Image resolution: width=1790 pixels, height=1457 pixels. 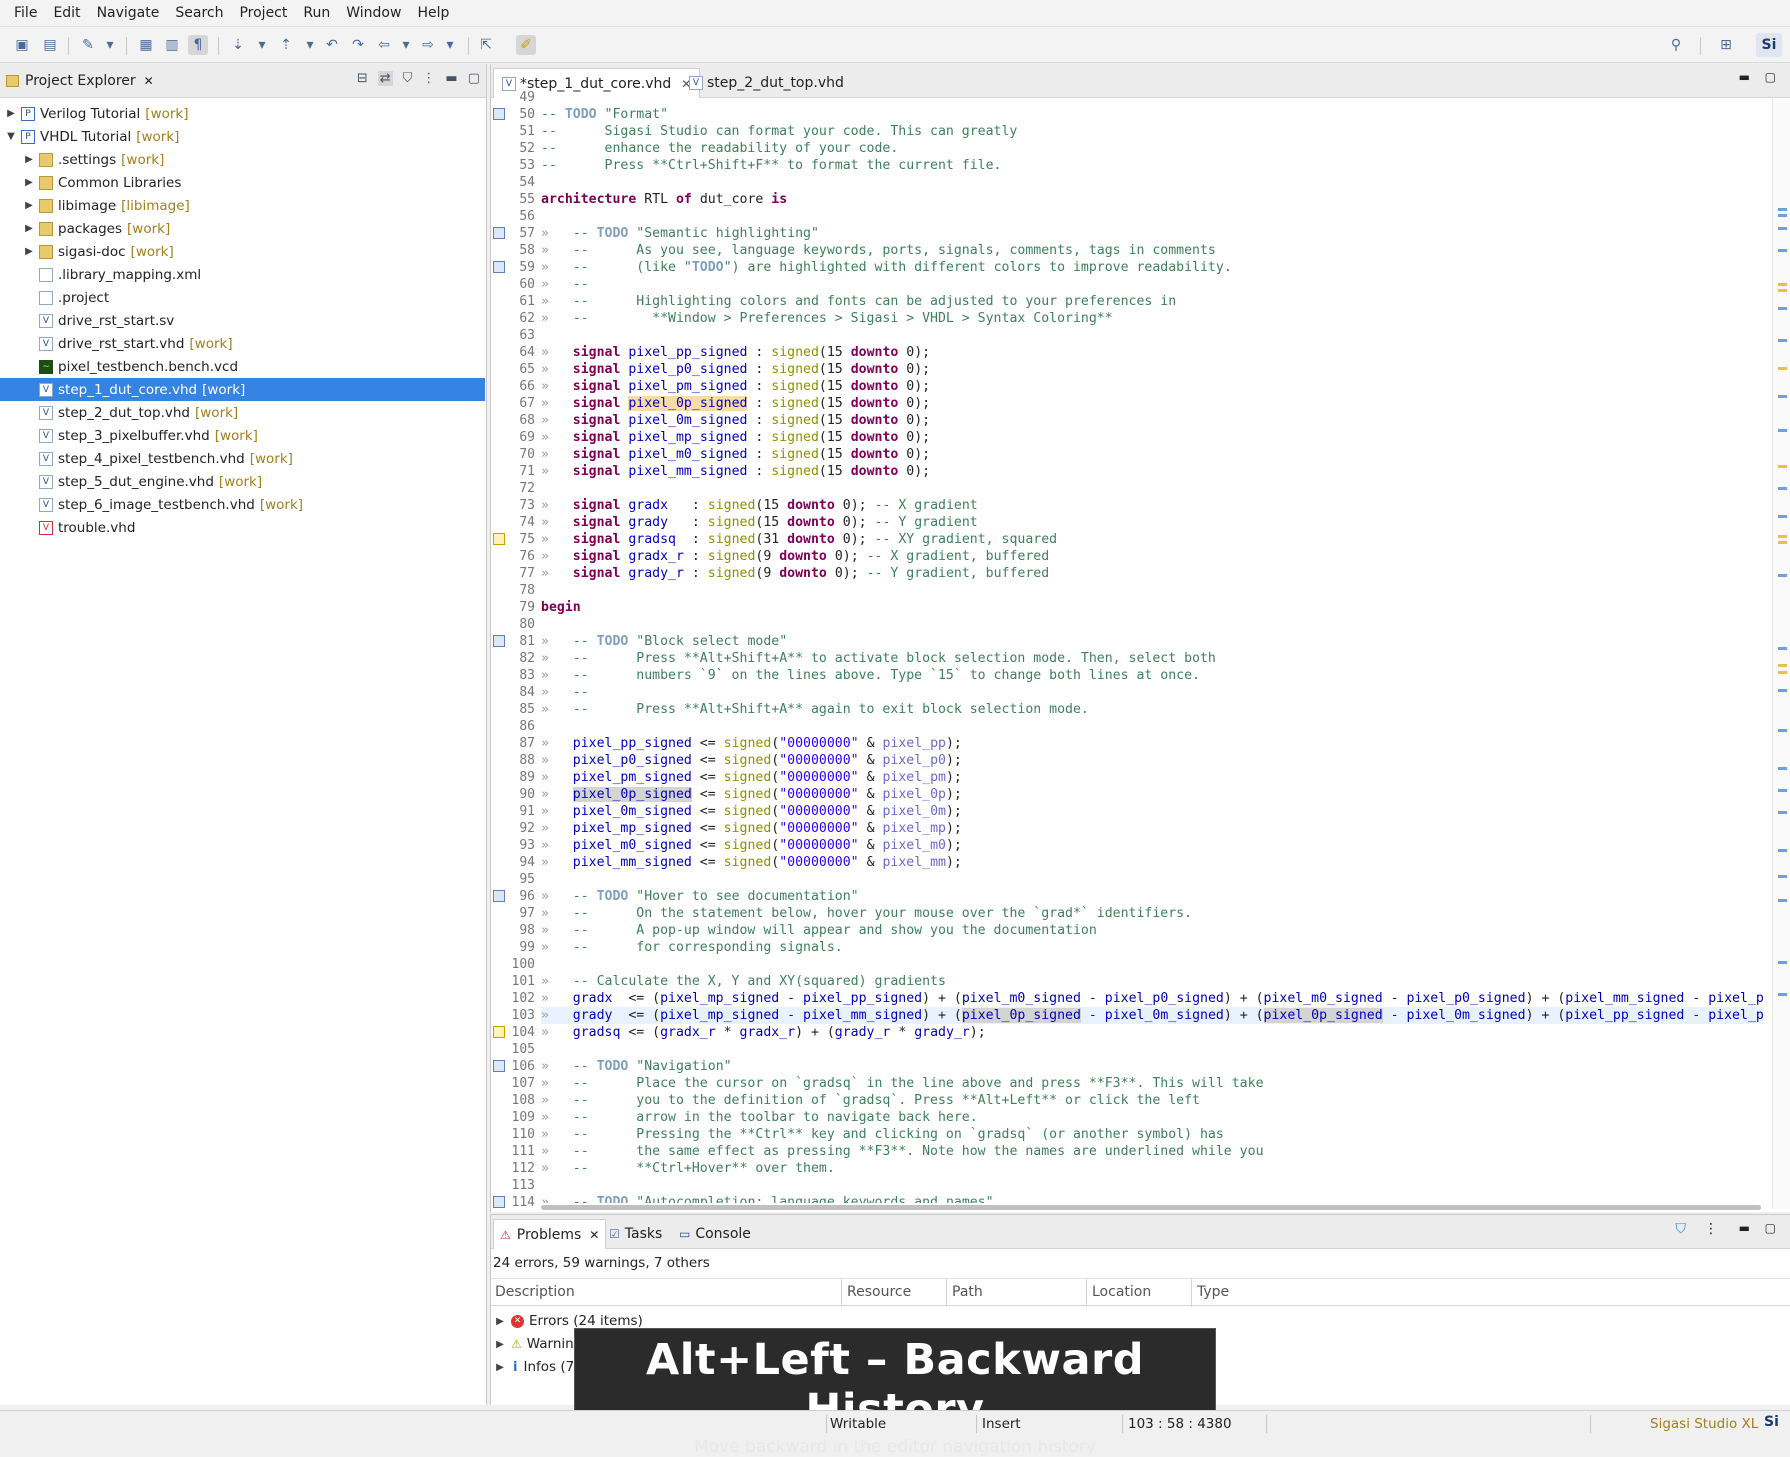 What do you see at coordinates (238, 45) in the screenshot?
I see `next-annotation-icon: ⇣` at bounding box center [238, 45].